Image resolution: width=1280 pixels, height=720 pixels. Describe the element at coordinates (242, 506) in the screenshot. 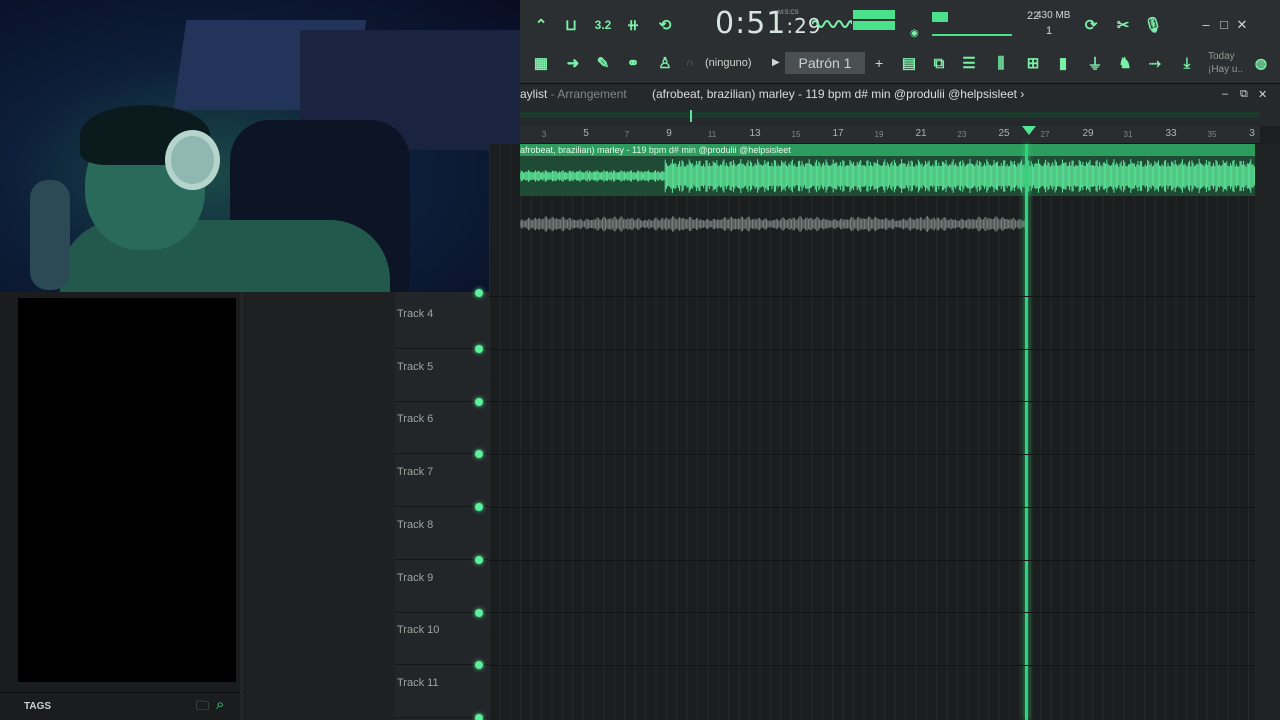

I see `browser-divider` at that location.